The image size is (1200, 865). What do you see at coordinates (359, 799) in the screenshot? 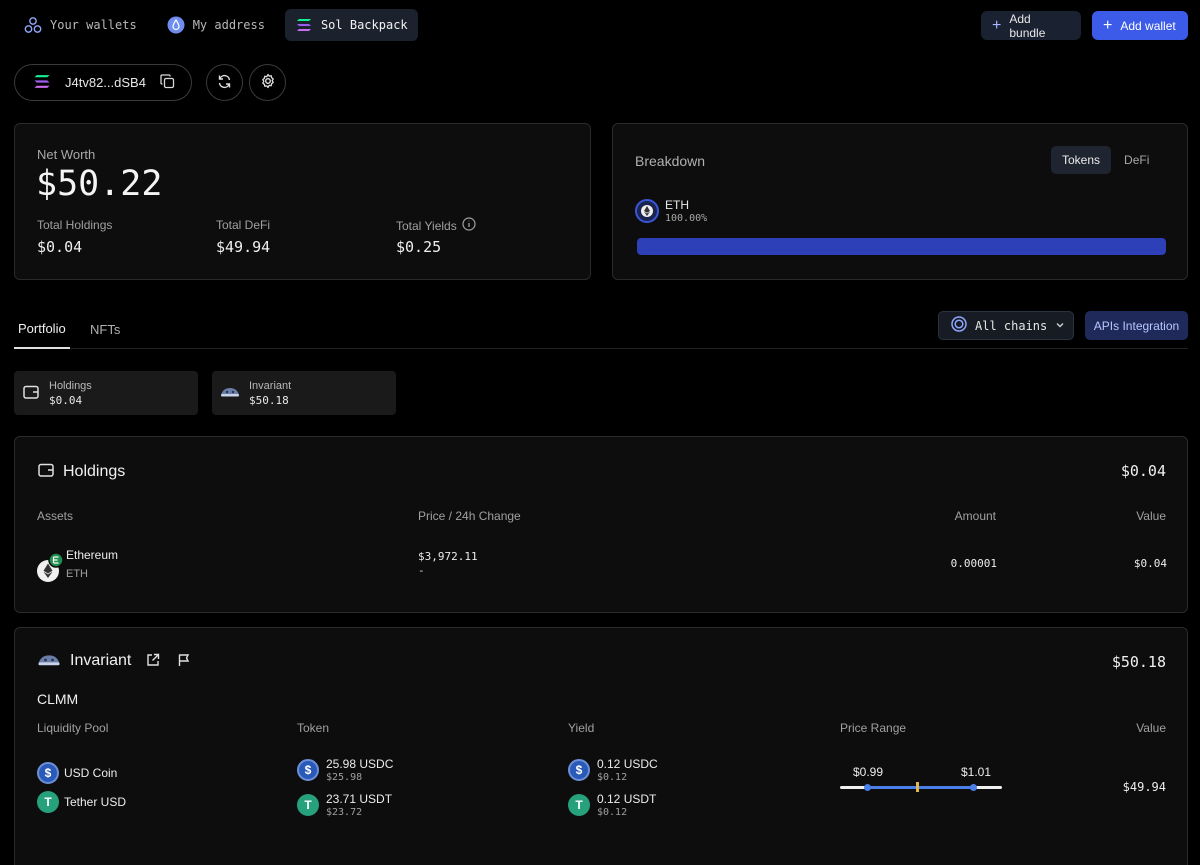
I see `token-amount: 23.71 USDT` at bounding box center [359, 799].